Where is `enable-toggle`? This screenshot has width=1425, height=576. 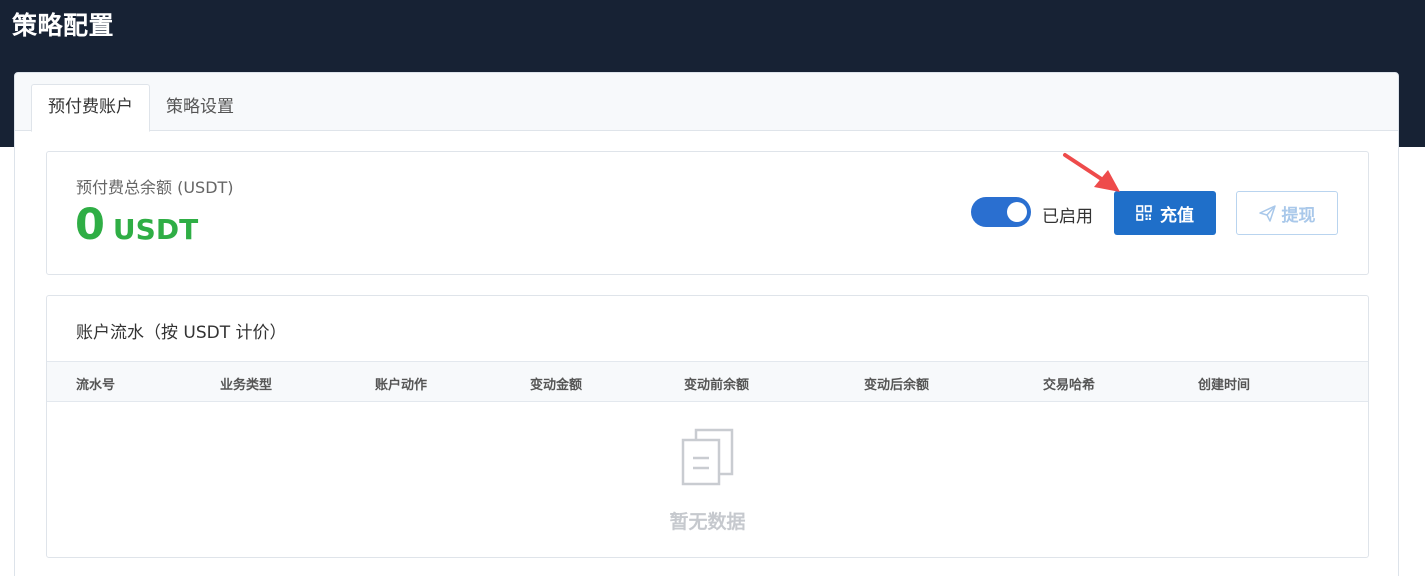
enable-toggle is located at coordinates (1001, 212).